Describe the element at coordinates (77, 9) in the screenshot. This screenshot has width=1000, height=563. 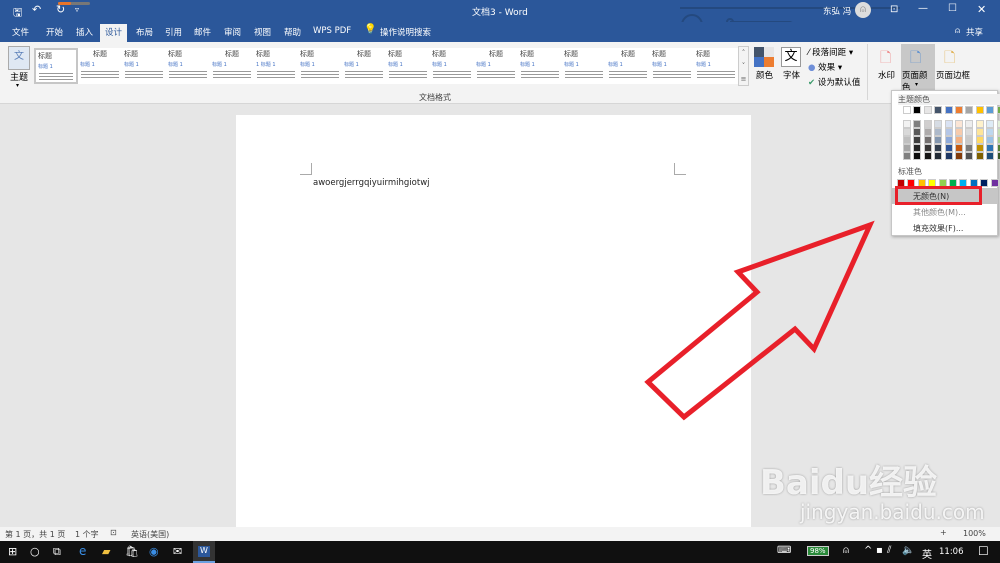
I see `customize-toolbar-icon: ▿` at that location.